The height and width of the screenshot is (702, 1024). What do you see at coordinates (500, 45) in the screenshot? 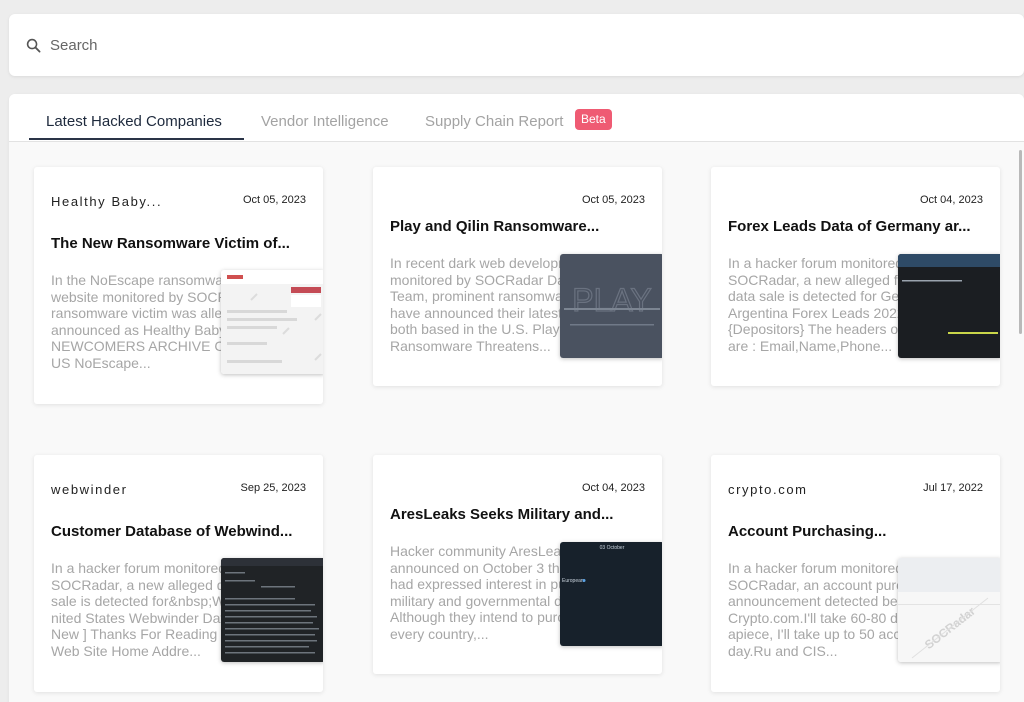
I see `search-input` at bounding box center [500, 45].